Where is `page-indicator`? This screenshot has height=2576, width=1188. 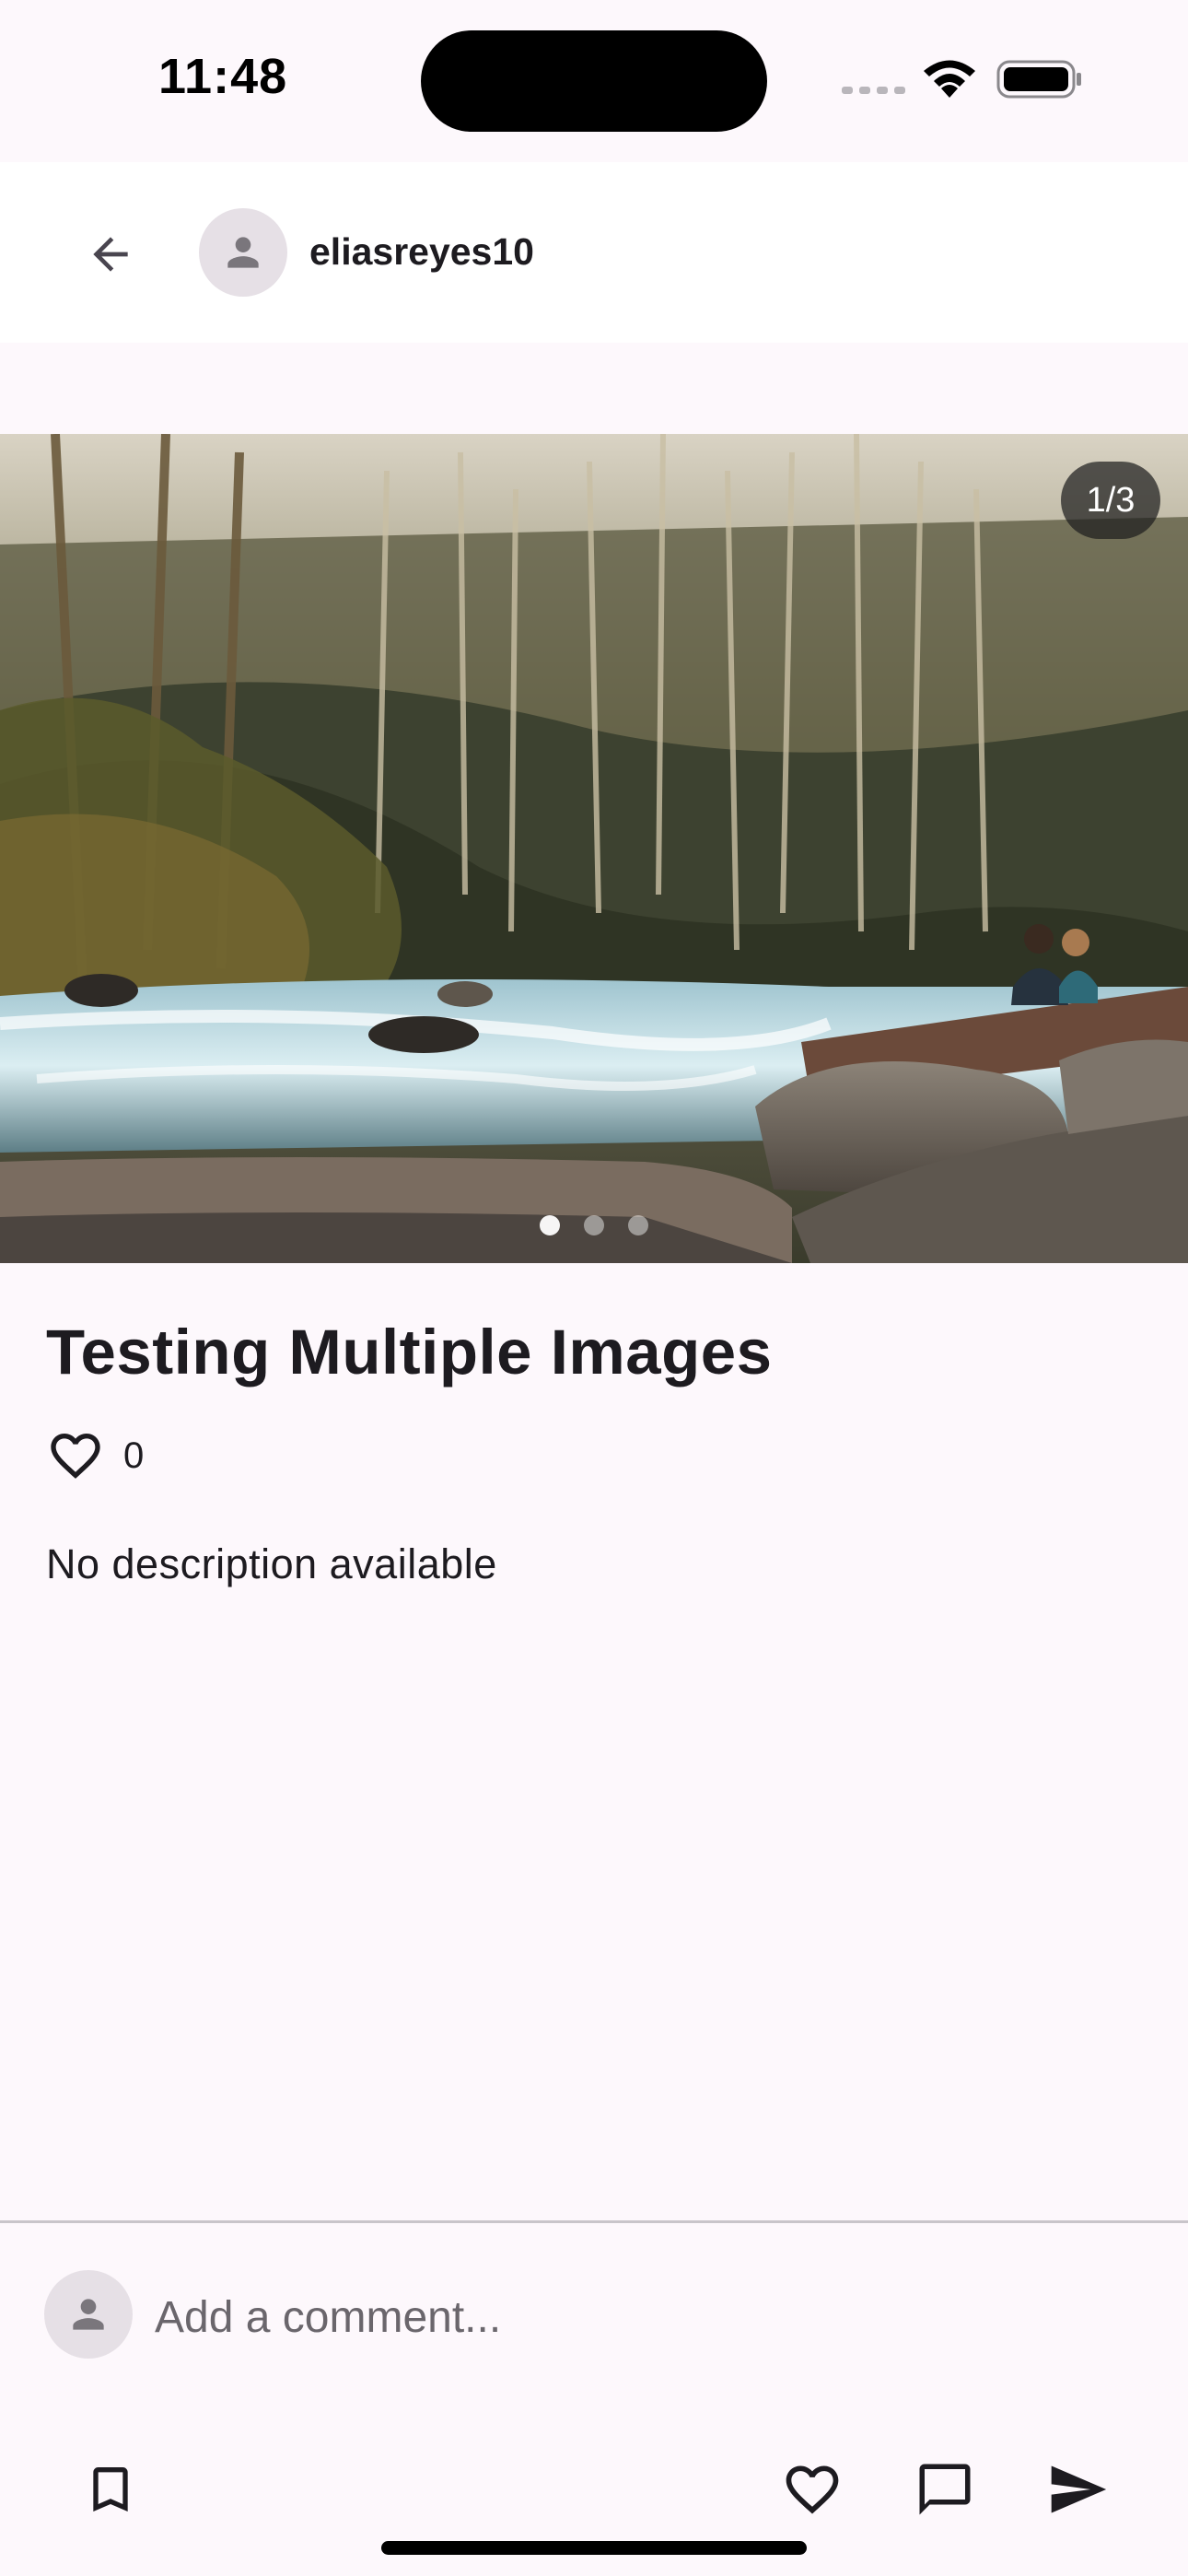
page-indicator is located at coordinates (594, 1226).